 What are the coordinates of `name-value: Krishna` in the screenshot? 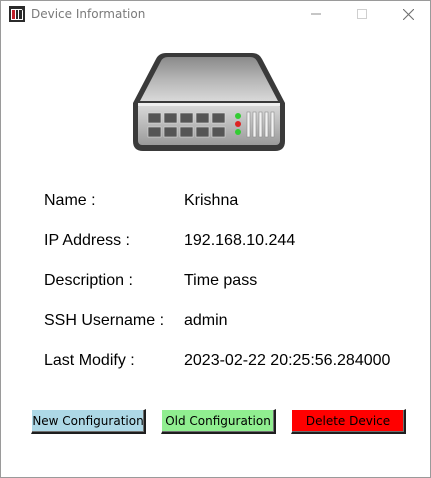 It's located at (211, 200).